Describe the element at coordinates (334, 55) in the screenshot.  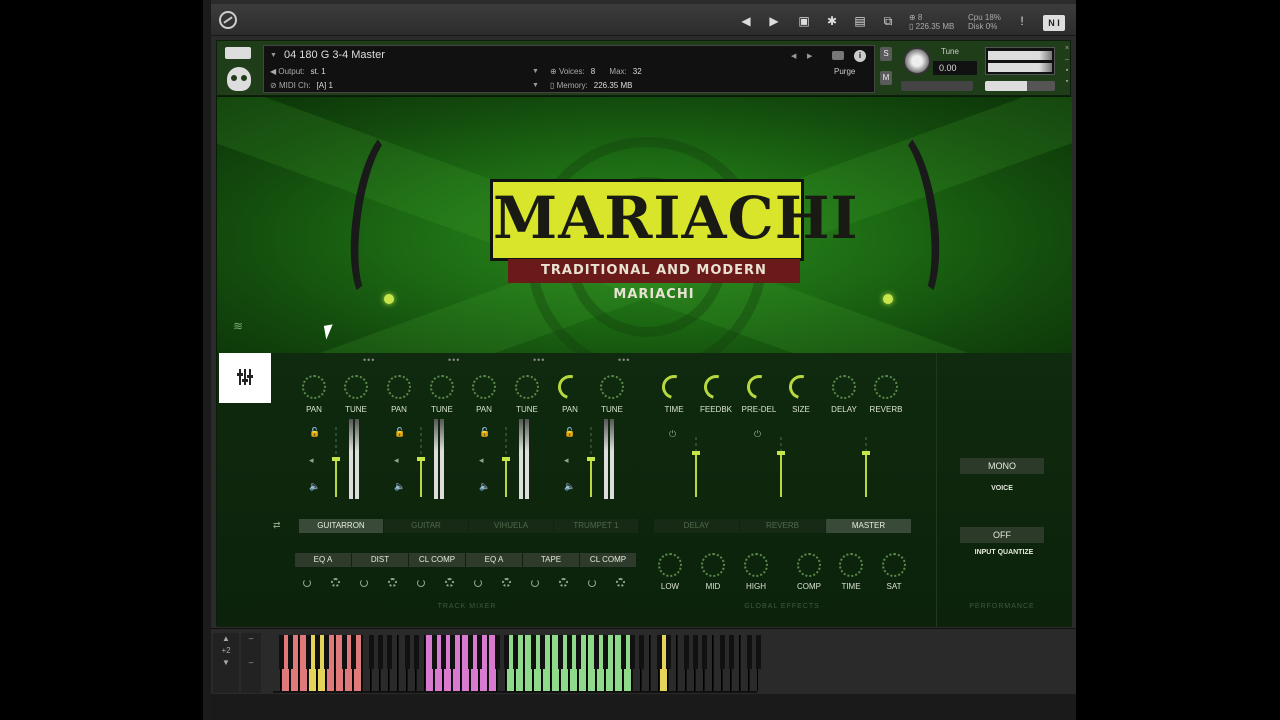
I see `instrument-name: 04 180 G 3-4 Master` at that location.